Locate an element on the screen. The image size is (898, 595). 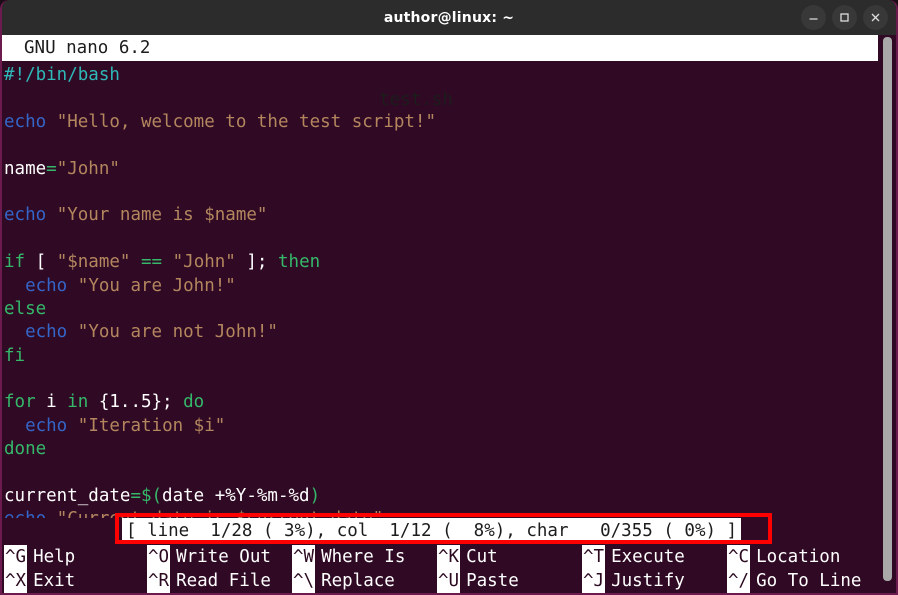
title-bar: author@linux: ~ is located at coordinates (449, 17).